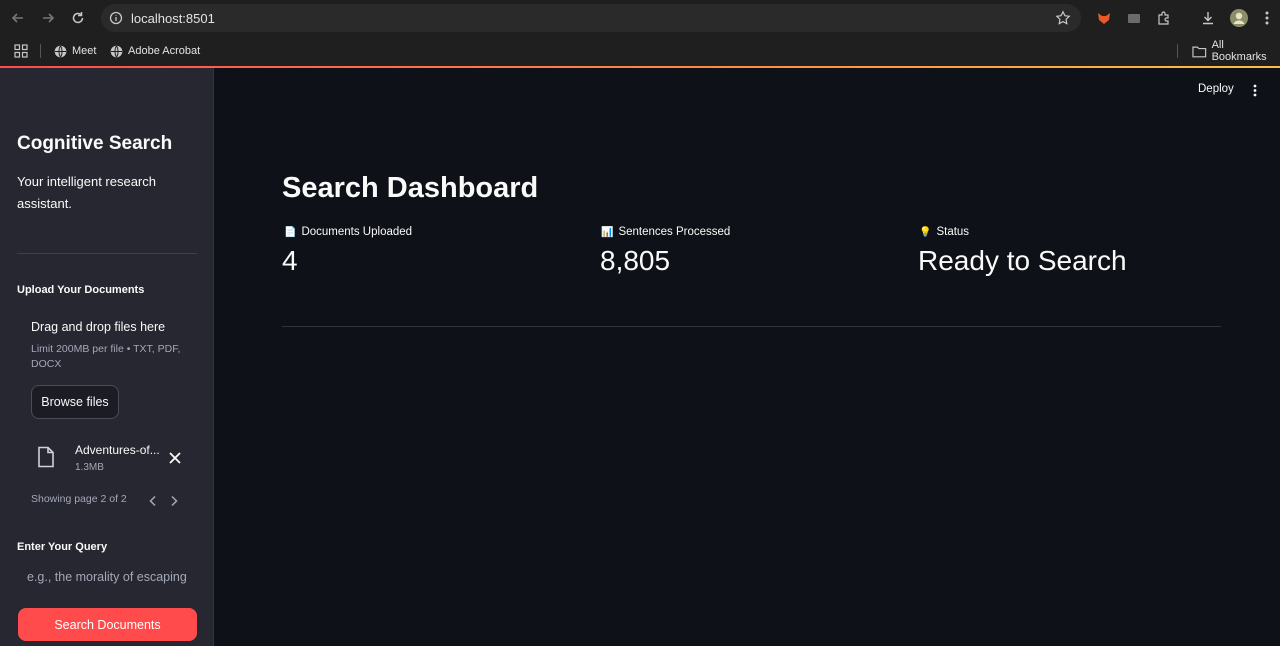 The image size is (1280, 646). What do you see at coordinates (89, 467) in the screenshot?
I see `uploaded-file-size: 1.3MB` at bounding box center [89, 467].